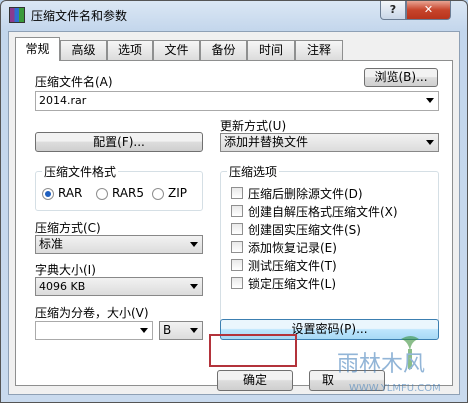 This screenshot has height=403, width=468. Describe the element at coordinates (323, 212) in the screenshot. I see `sfx-label: 创建自解压格式压缩文件(X)` at that location.